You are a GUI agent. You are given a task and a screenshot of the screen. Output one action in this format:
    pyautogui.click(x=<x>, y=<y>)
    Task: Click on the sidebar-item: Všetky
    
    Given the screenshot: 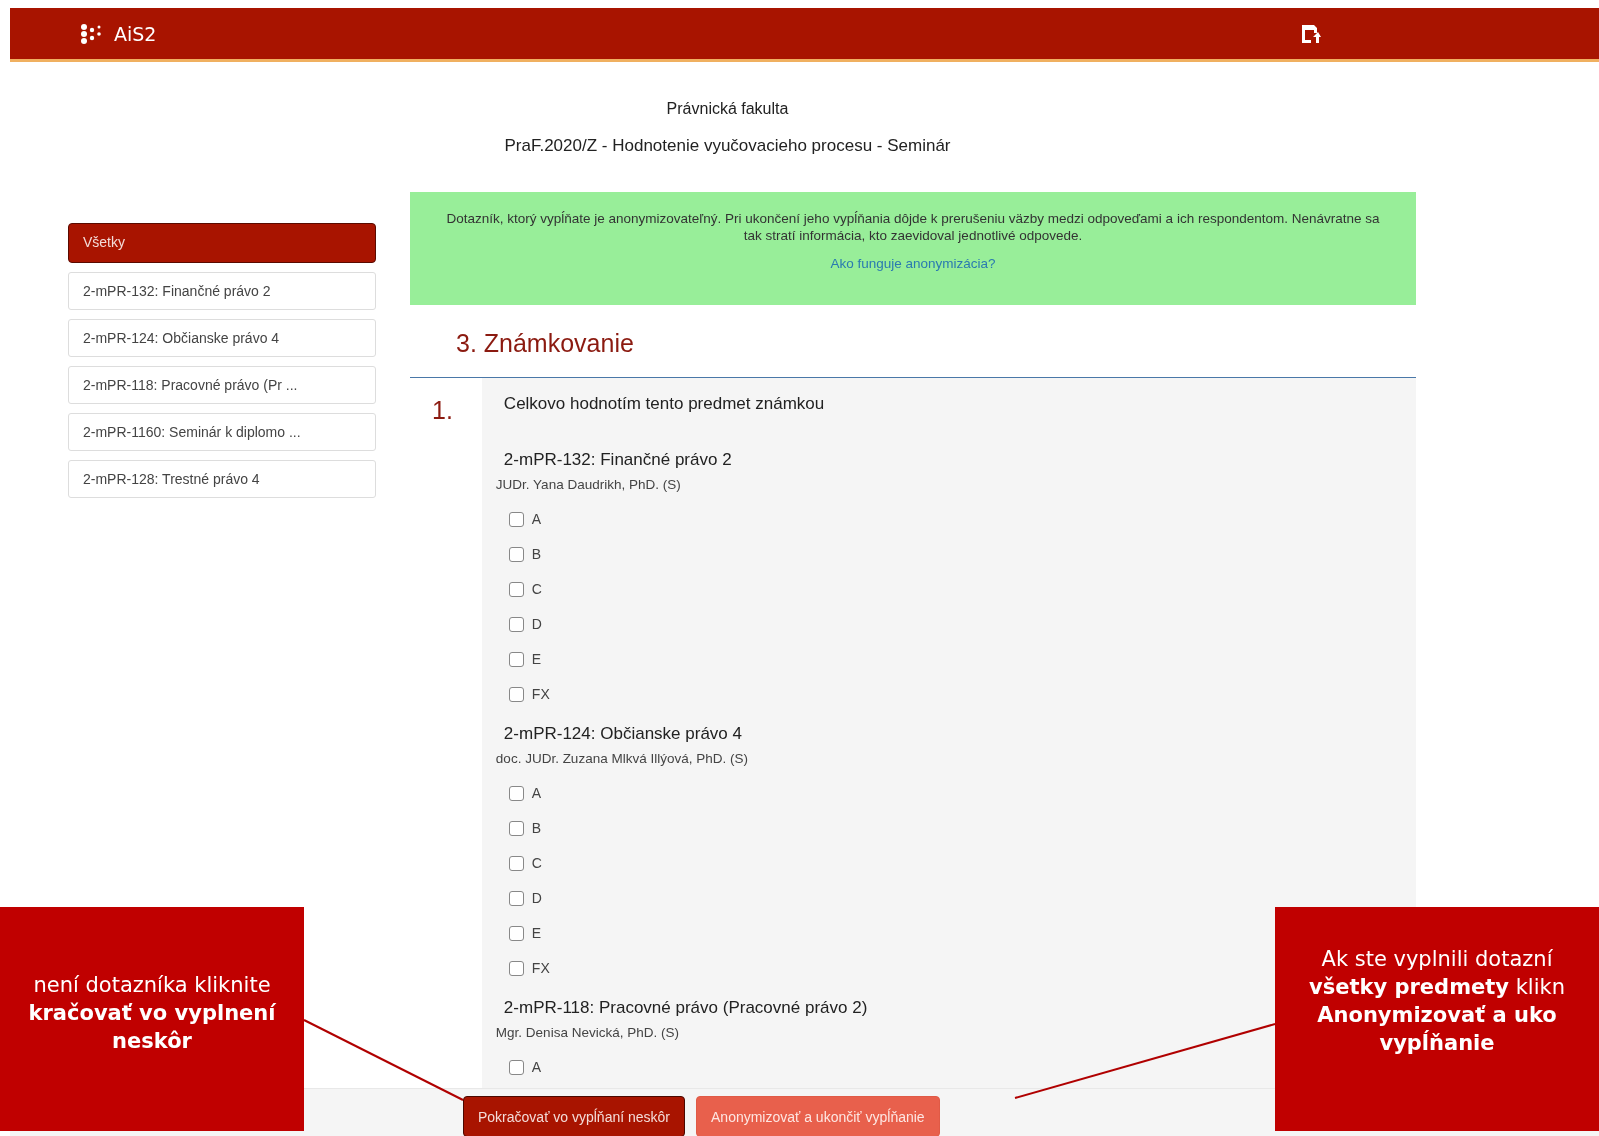 What is the action you would take?
    pyautogui.click(x=222, y=243)
    